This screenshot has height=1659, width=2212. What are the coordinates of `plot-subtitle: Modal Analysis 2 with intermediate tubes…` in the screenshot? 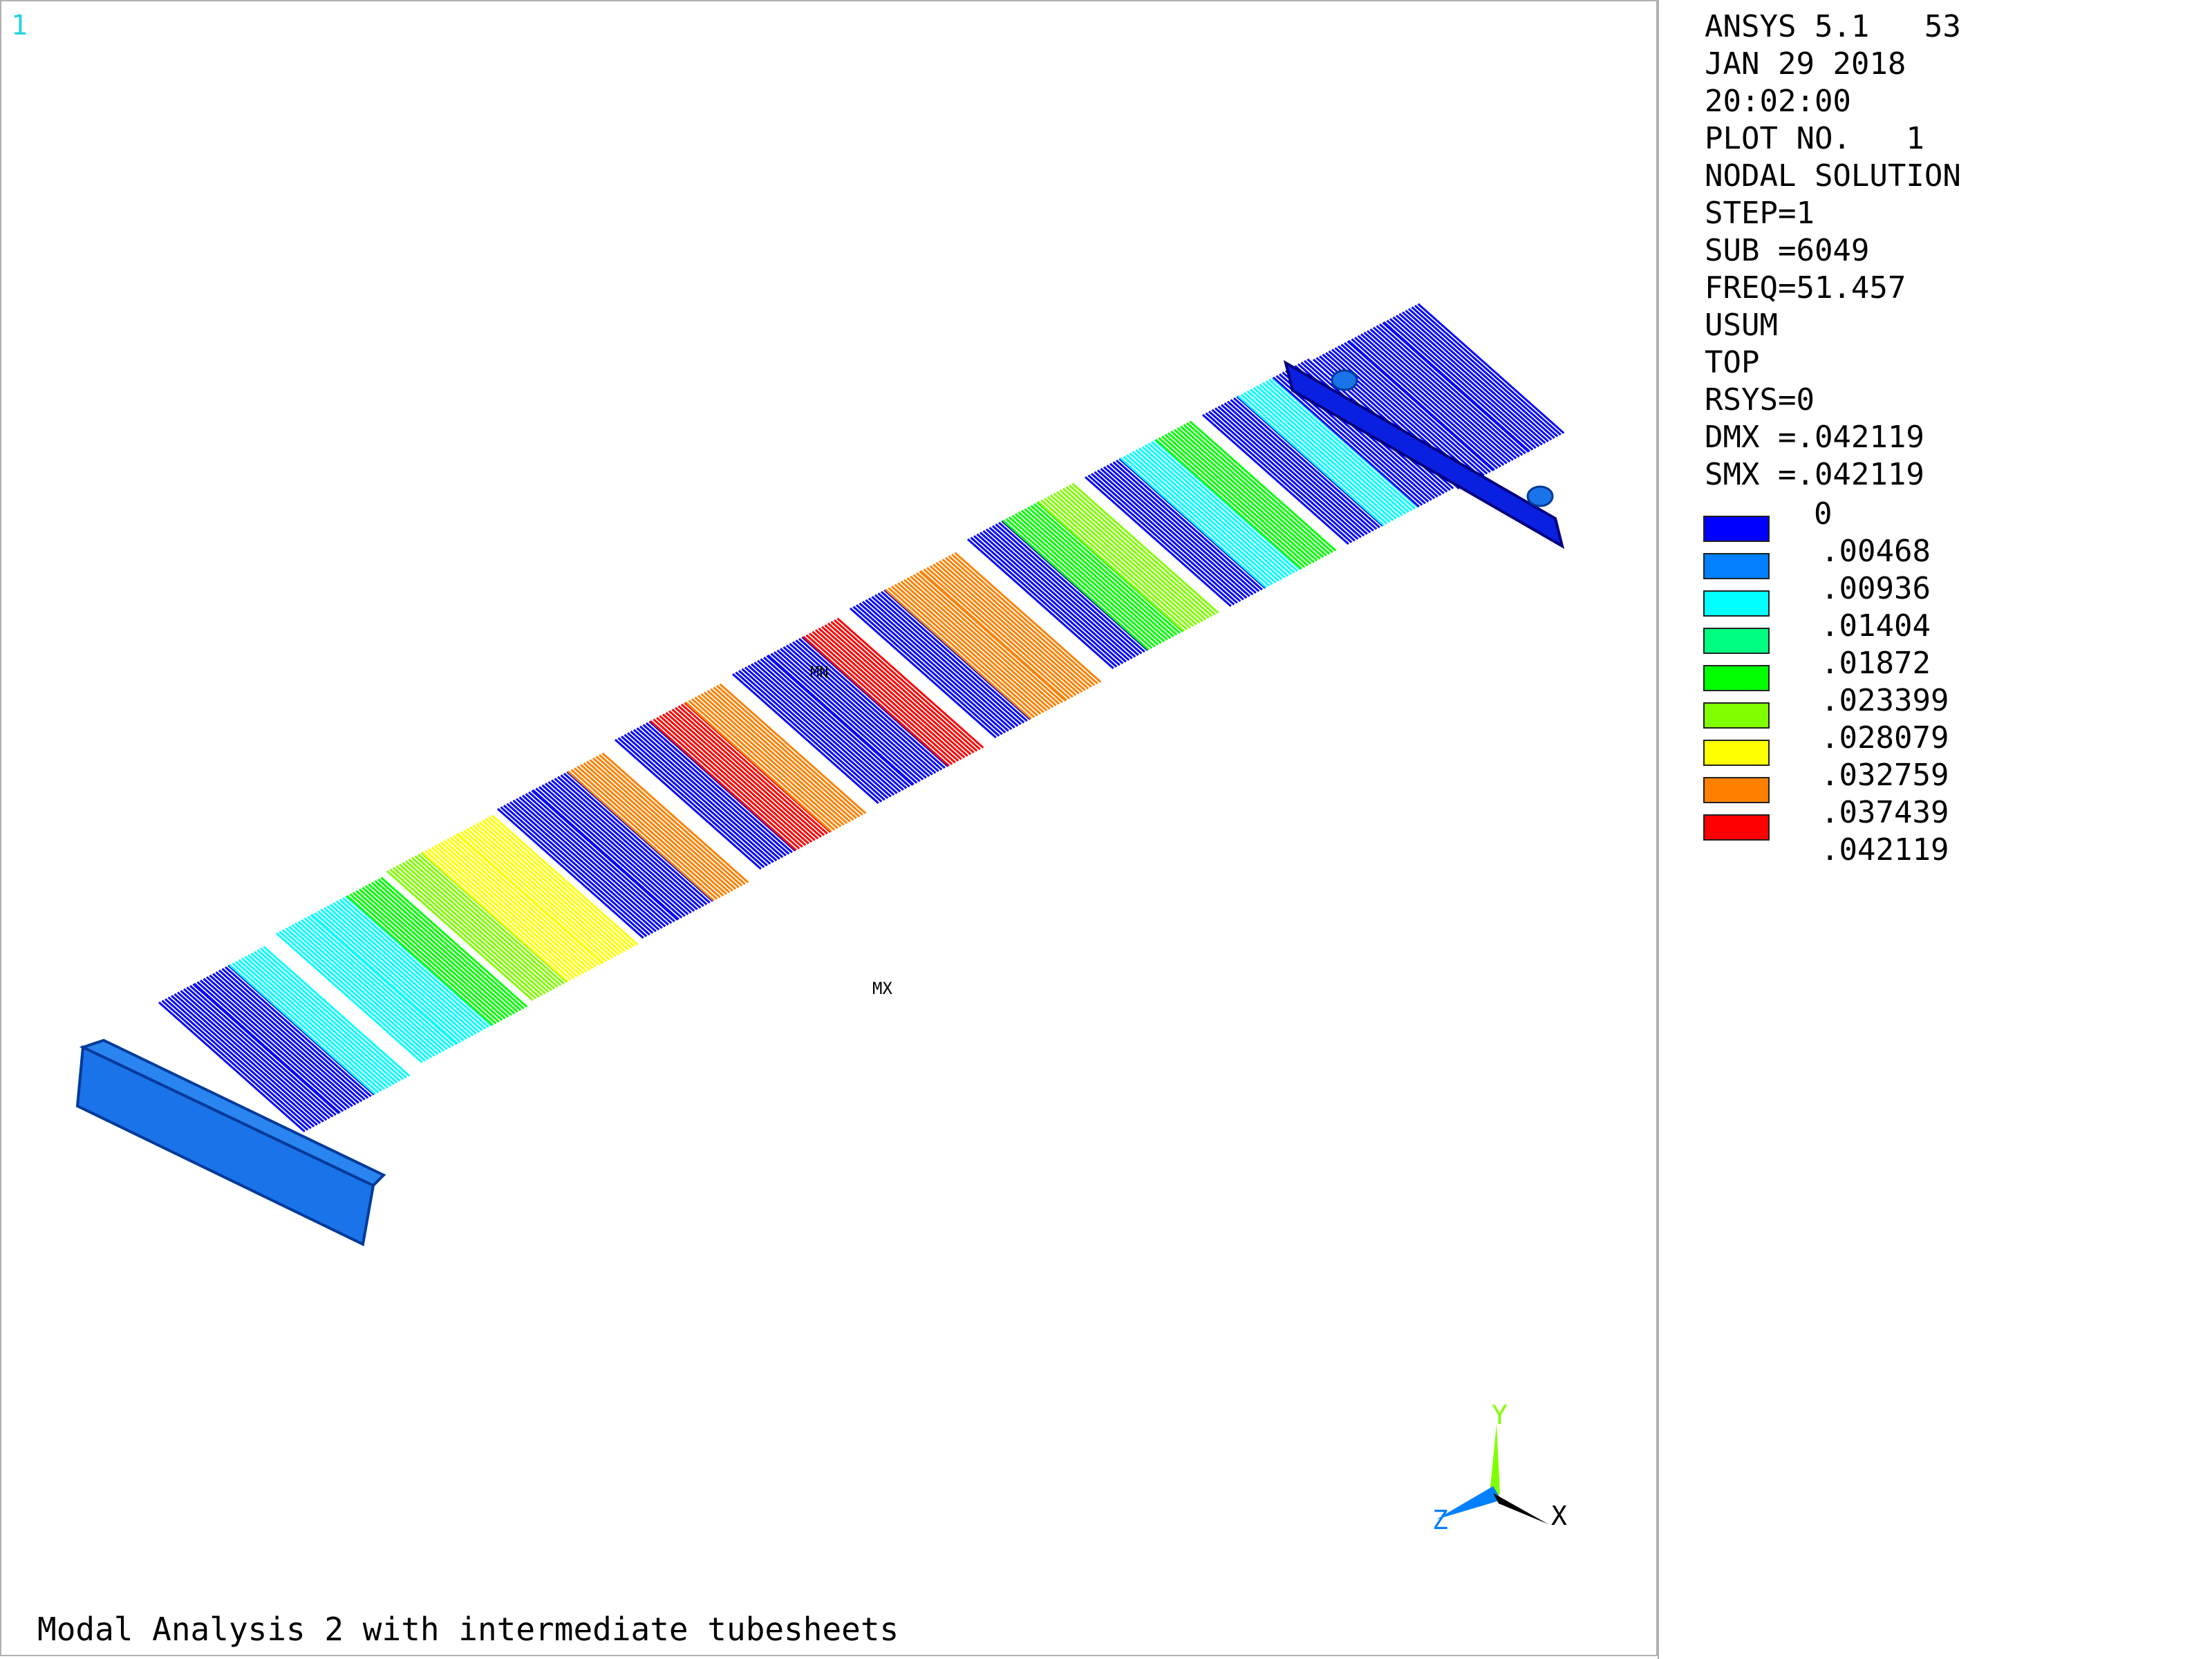 It's located at (468, 1629).